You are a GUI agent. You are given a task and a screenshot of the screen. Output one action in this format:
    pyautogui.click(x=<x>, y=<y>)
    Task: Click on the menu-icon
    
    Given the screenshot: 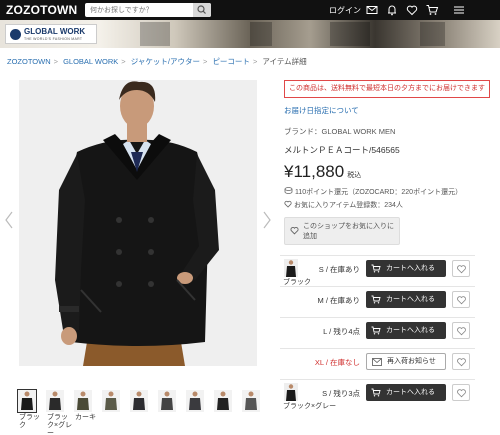 What is the action you would take?
    pyautogui.click(x=459, y=10)
    